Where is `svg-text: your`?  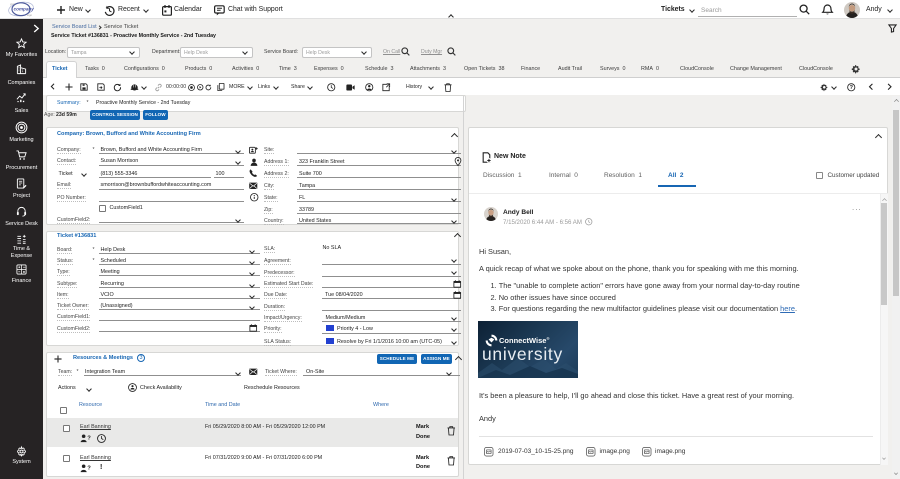
svg-text: your is located at coordinates (12, 4).